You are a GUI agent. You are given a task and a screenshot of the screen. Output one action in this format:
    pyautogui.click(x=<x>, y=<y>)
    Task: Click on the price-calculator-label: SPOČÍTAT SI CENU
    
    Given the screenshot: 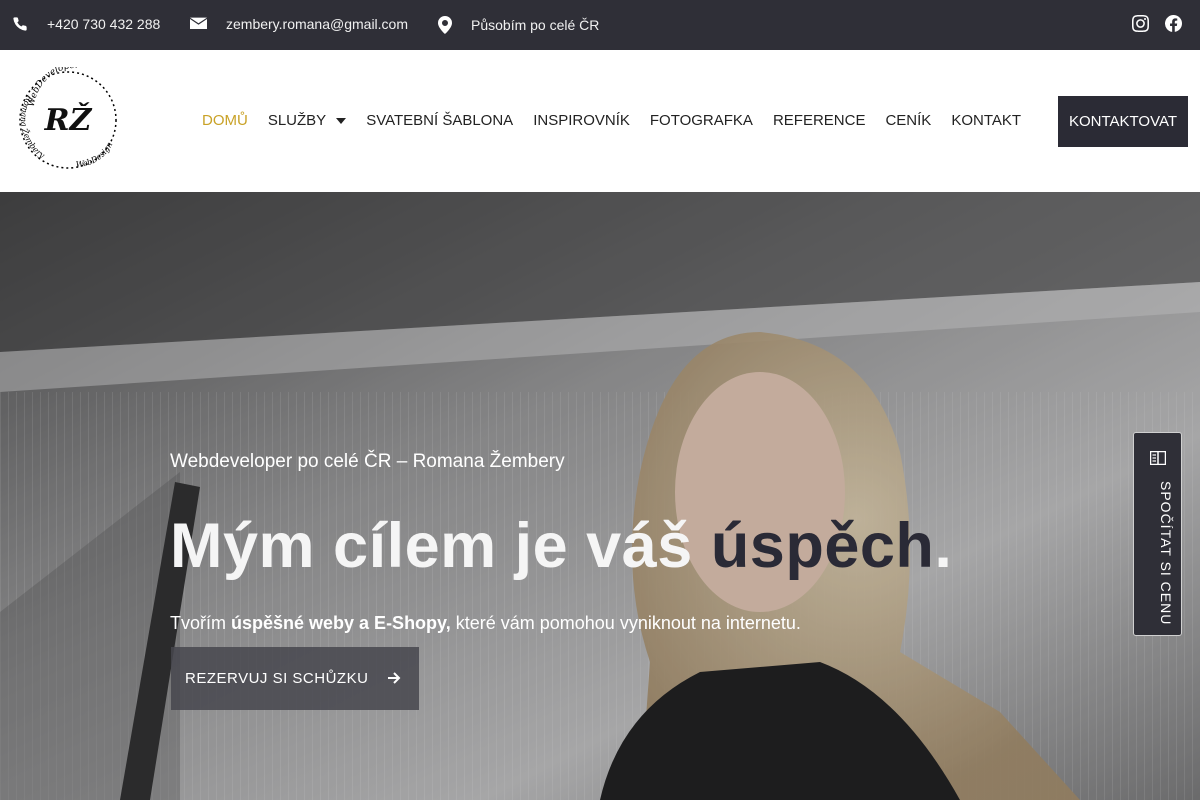 What is the action you would take?
    pyautogui.click(x=1166, y=553)
    